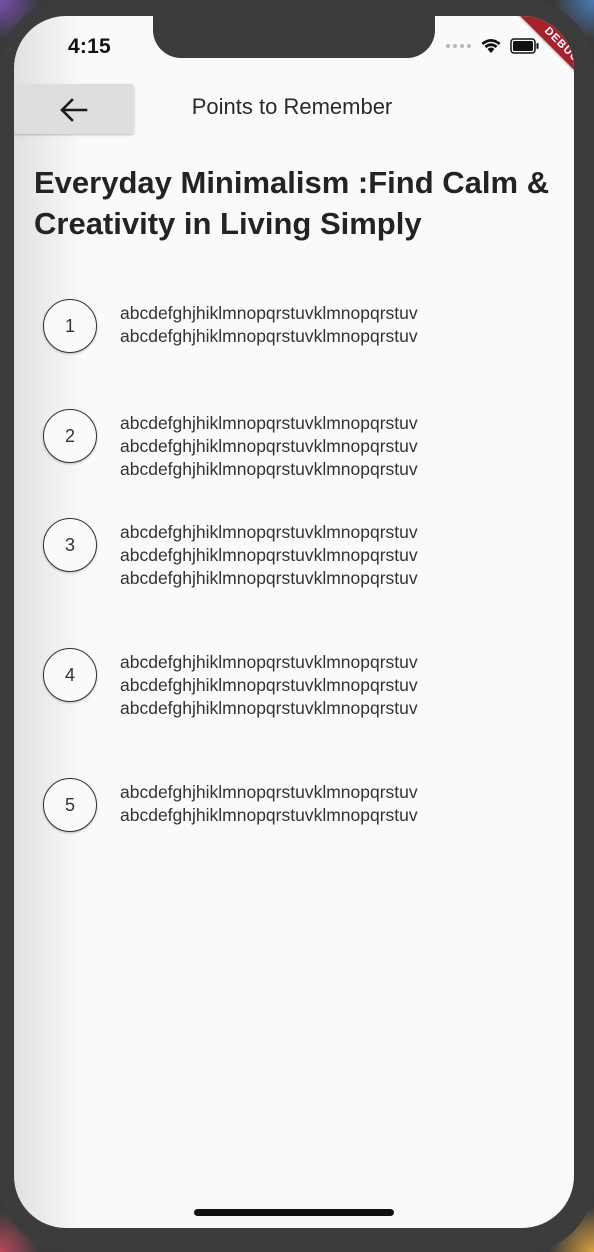  I want to click on back-button, so click(74, 109).